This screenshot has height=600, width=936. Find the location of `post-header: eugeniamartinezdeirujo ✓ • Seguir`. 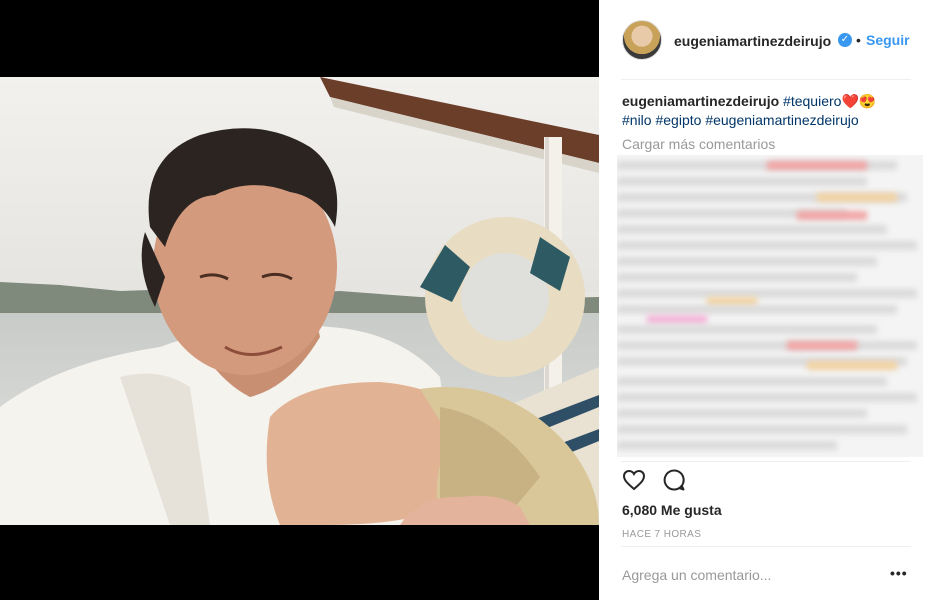

post-header: eugeniamartinezdeirujo ✓ • Seguir is located at coordinates (767, 40).